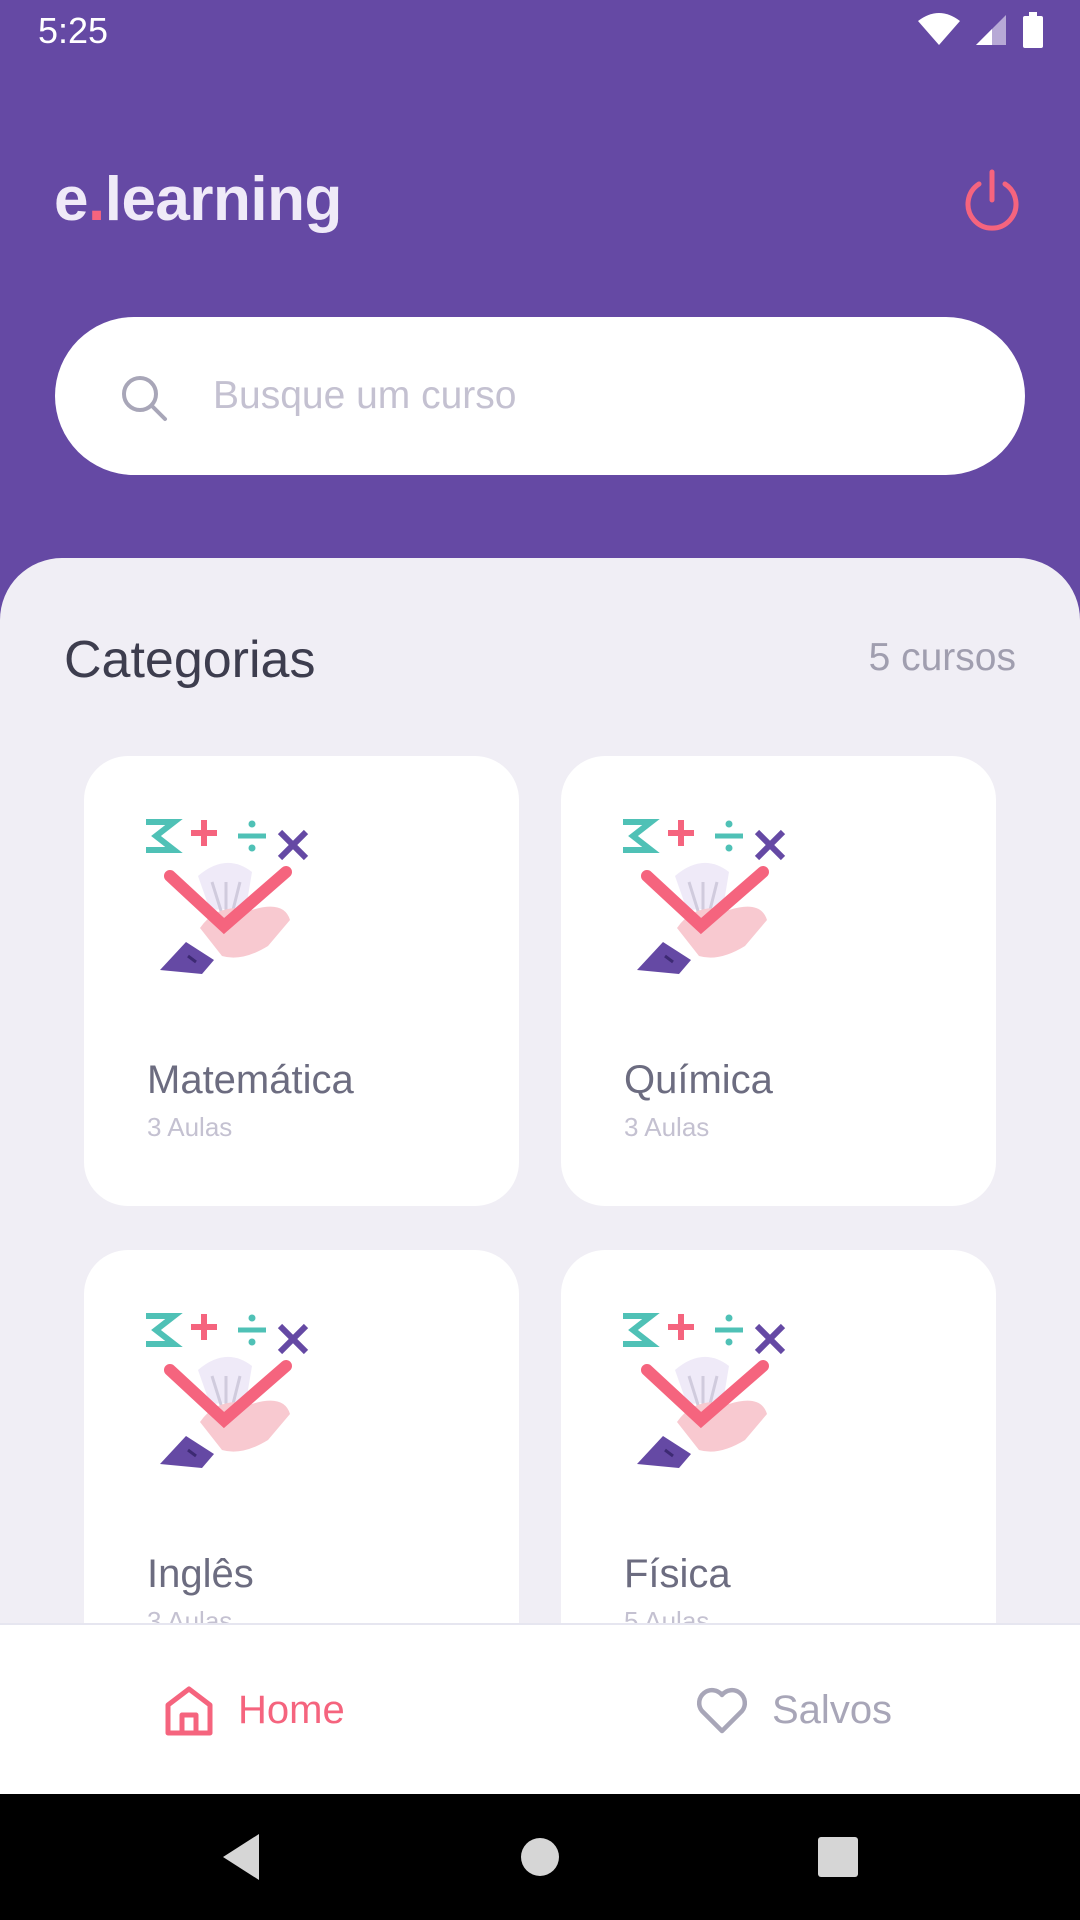 The width and height of the screenshot is (1080, 1920). I want to click on tab-home: Home, so click(254, 1710).